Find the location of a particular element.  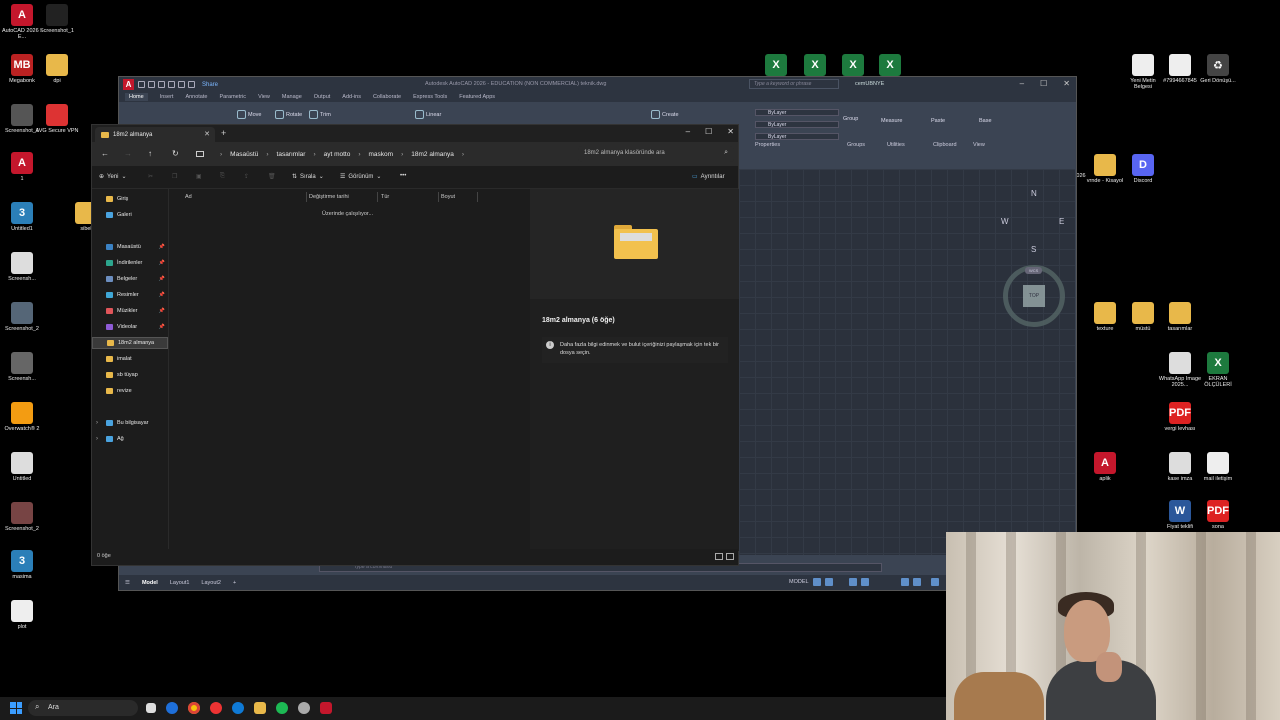

back-icon: ← is located at coordinates (105, 153).